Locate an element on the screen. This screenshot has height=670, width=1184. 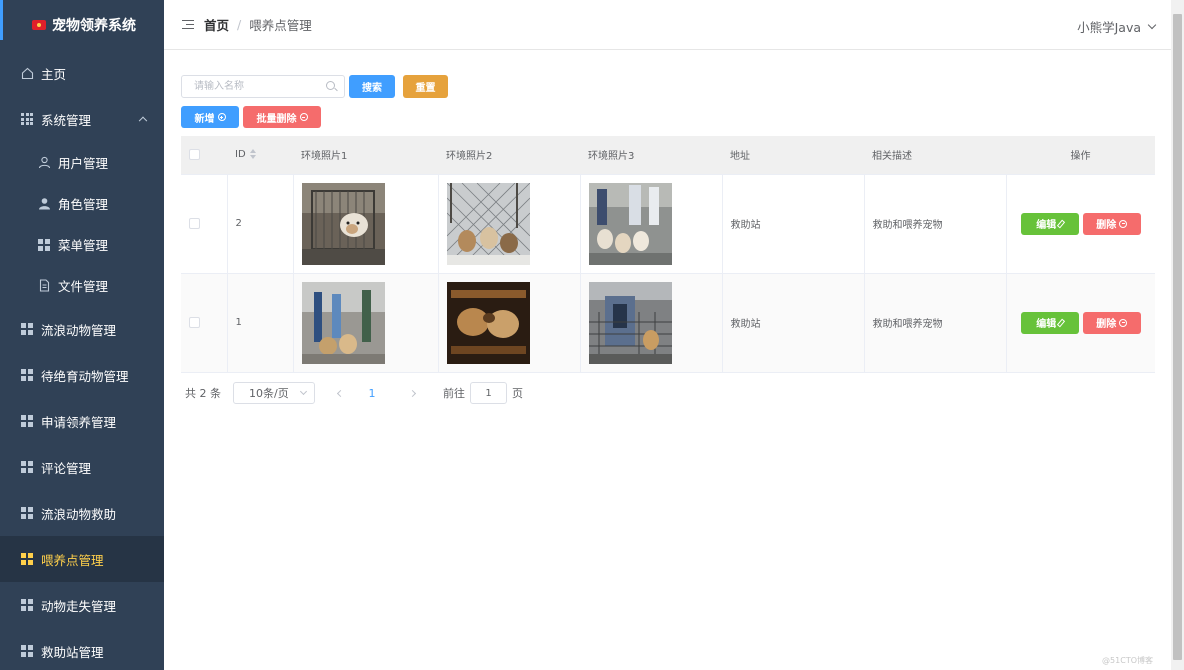
sidebar-item-label: 用户管理 is located at coordinates (83, 163).